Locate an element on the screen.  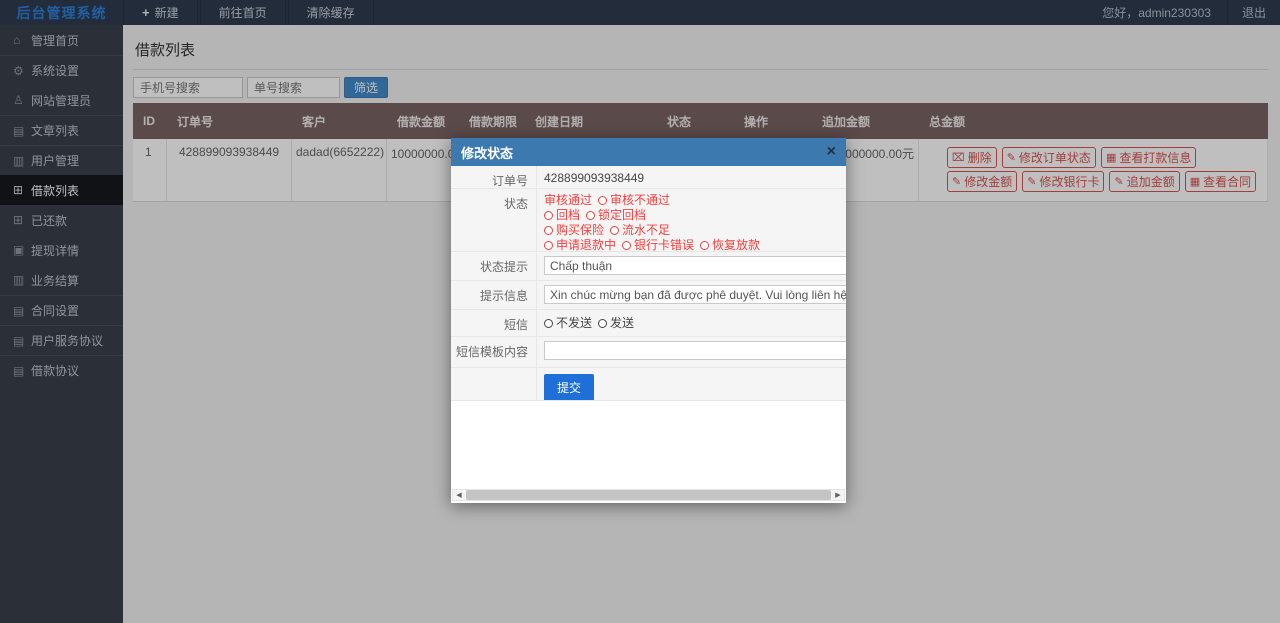
submit-row: 提交 is located at coordinates (648, 384).